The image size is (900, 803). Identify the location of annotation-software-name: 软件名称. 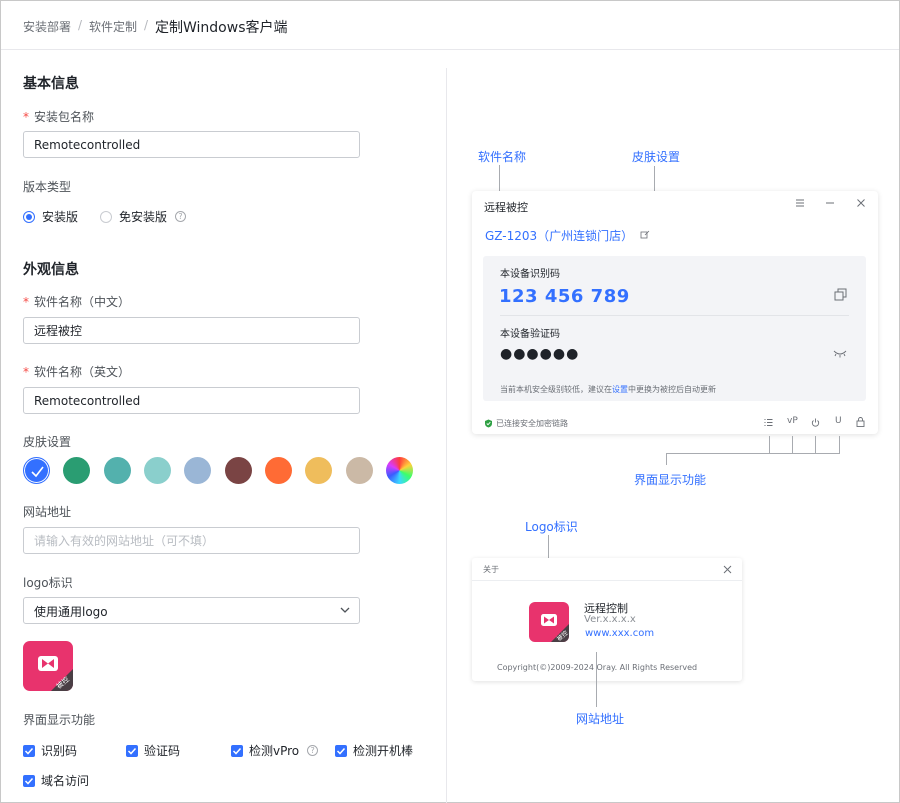
(502, 157).